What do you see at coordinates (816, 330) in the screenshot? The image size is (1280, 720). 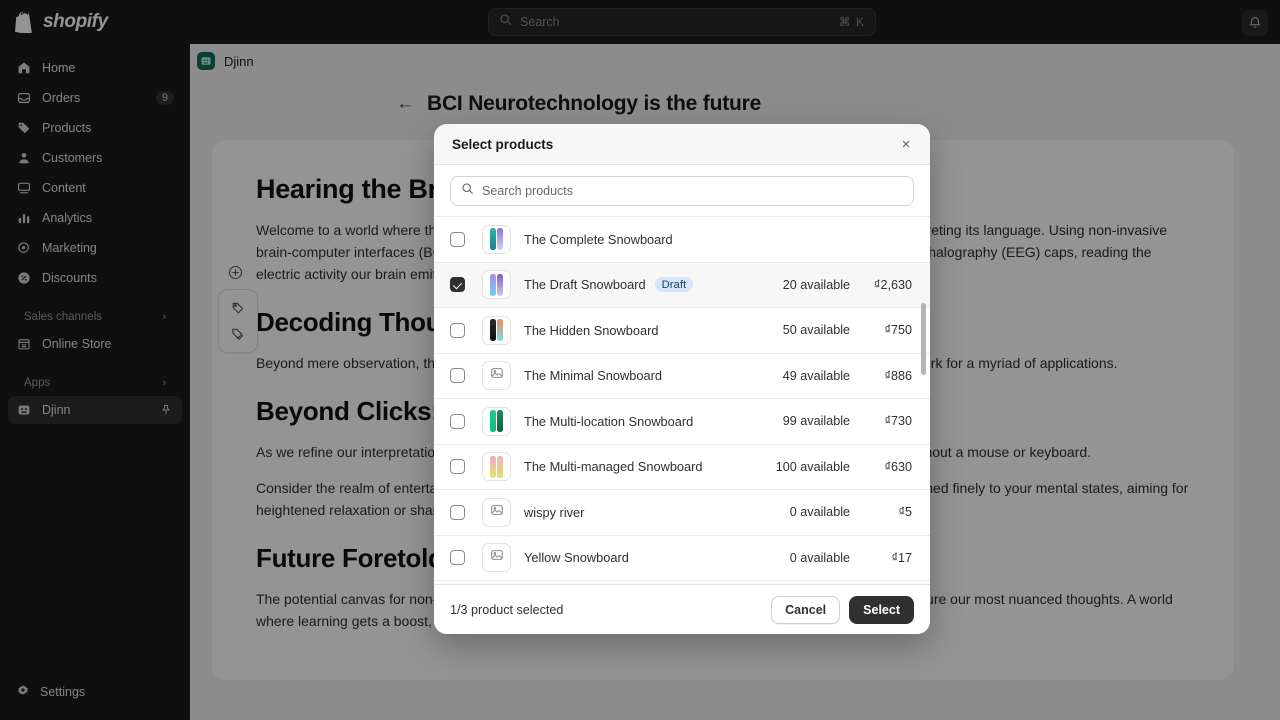 I see `product-availability: 50 available` at bounding box center [816, 330].